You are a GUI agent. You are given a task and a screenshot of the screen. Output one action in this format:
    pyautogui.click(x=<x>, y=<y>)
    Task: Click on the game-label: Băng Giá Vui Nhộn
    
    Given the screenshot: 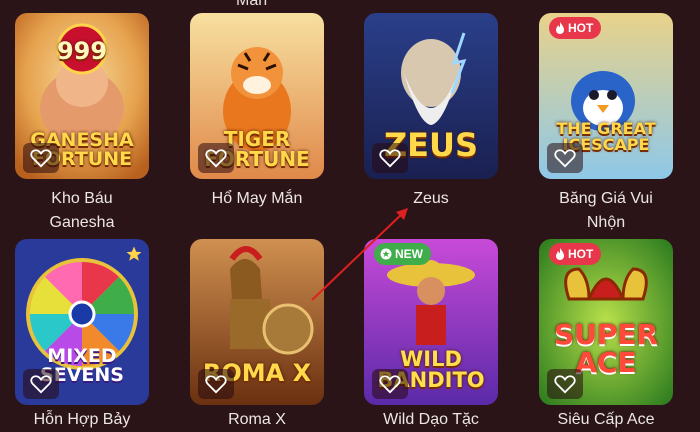 What is the action you would take?
    pyautogui.click(x=606, y=211)
    